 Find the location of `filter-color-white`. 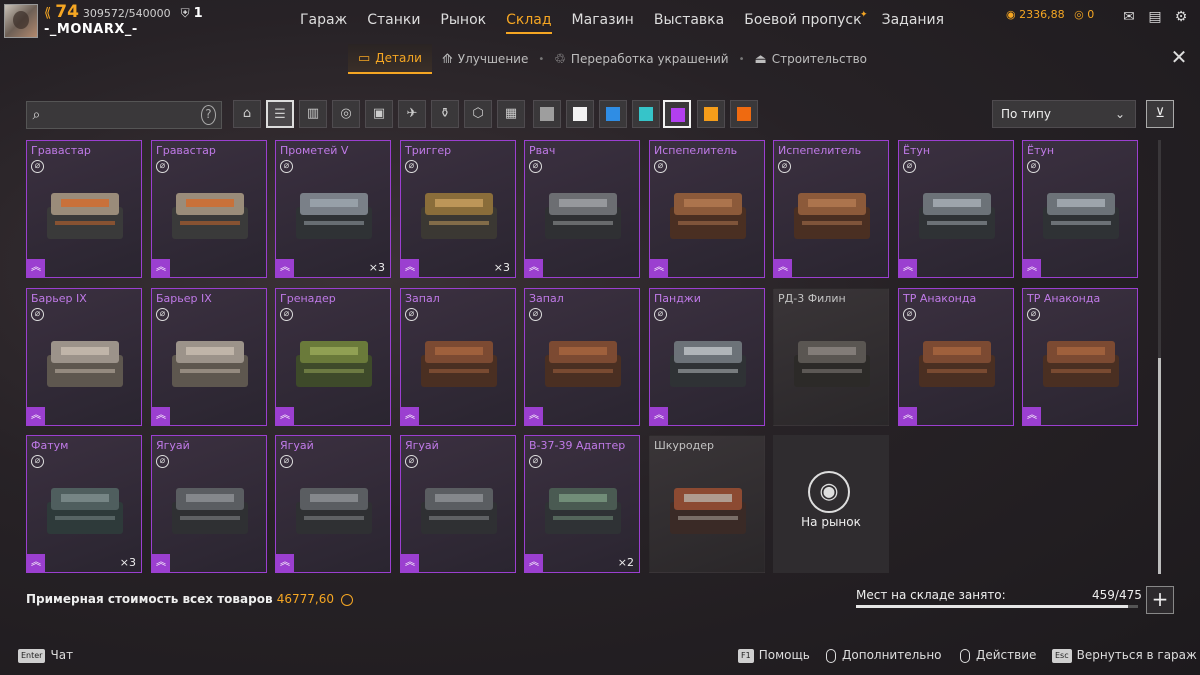

filter-color-white is located at coordinates (580, 114).